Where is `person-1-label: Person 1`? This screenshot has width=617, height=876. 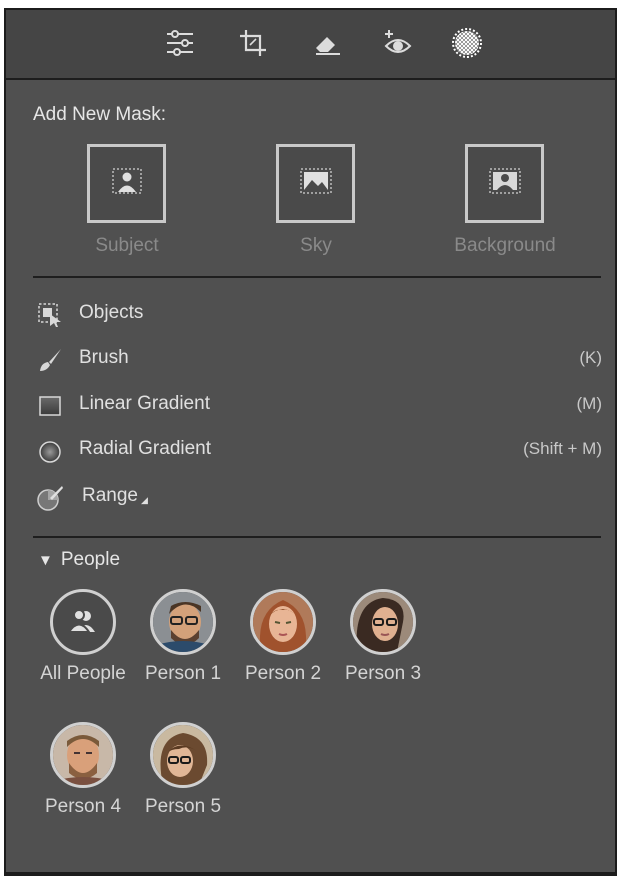 person-1-label: Person 1 is located at coordinates (183, 673).